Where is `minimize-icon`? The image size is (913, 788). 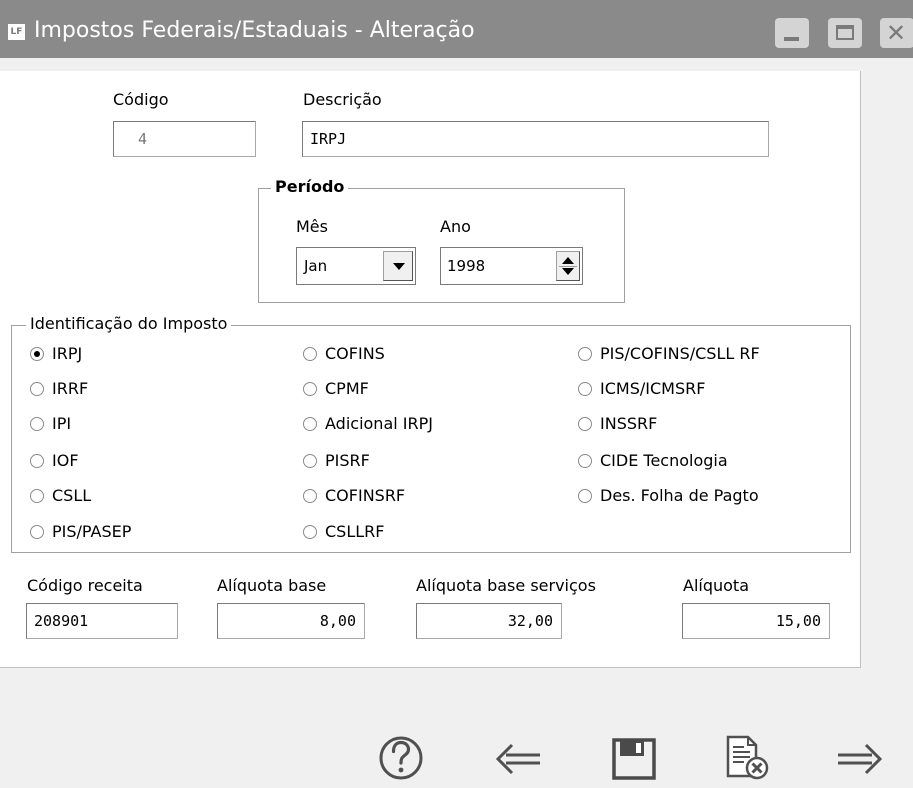
minimize-icon is located at coordinates (791, 39).